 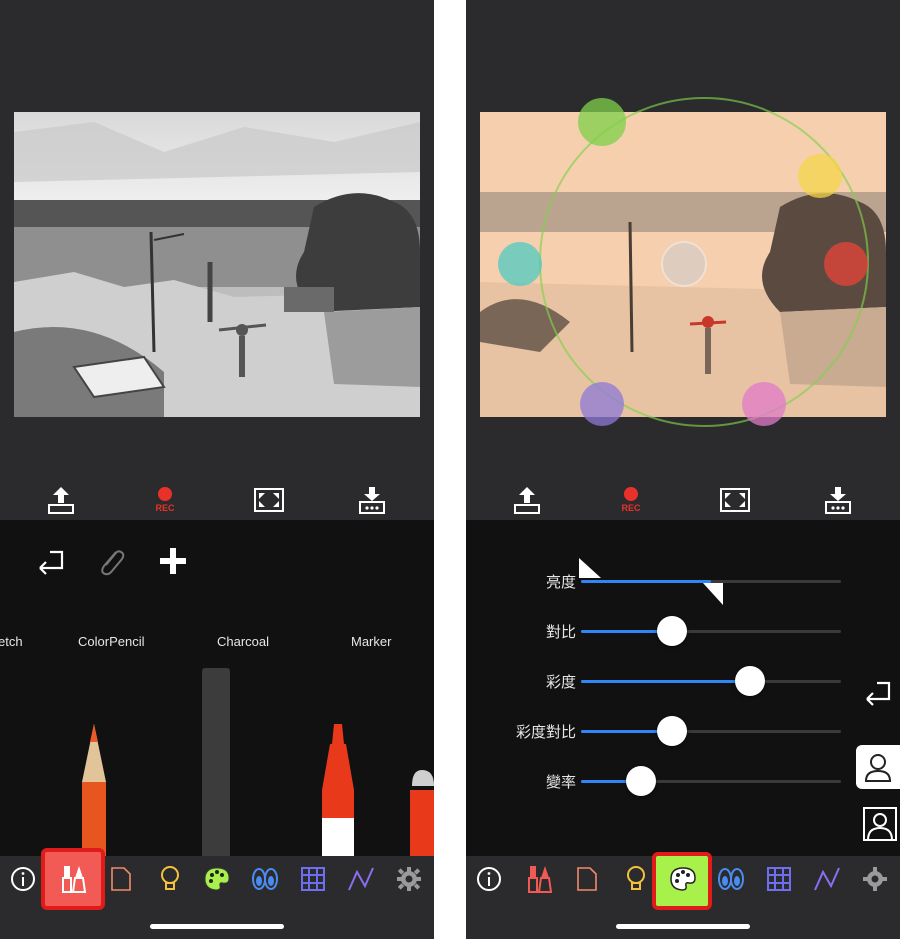 I want to click on slider-label: 亮度, so click(x=560, y=582).